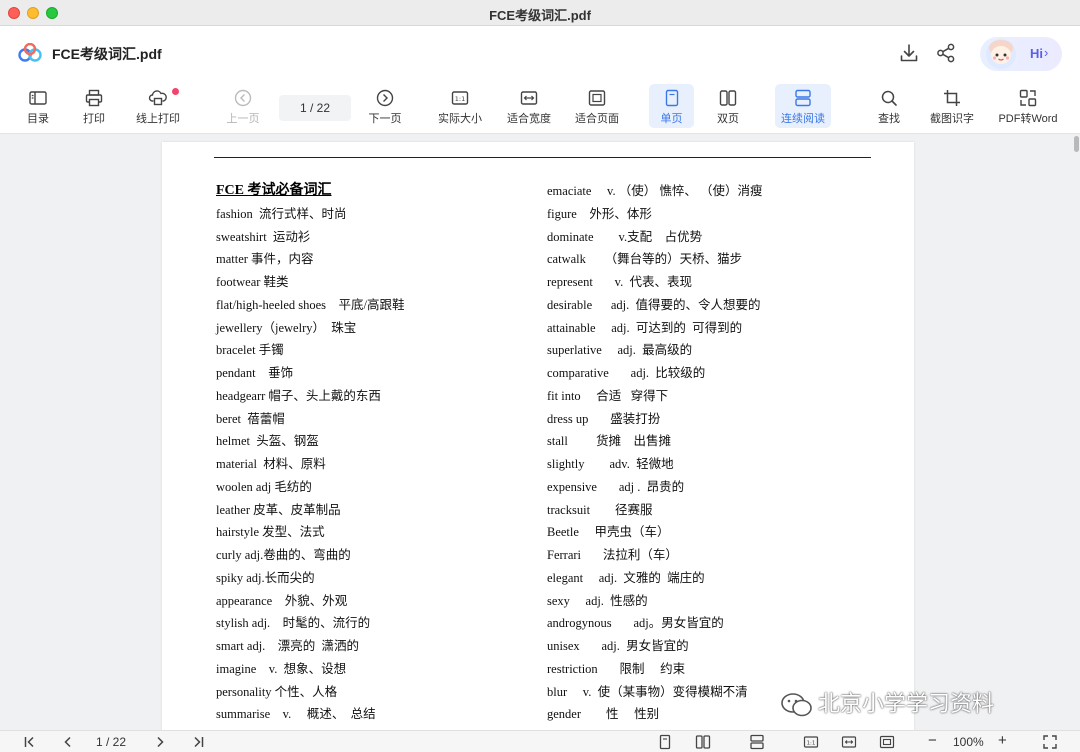  Describe the element at coordinates (608, 395) in the screenshot. I see `vocab-entry: fit into 合适 穿得下` at that location.